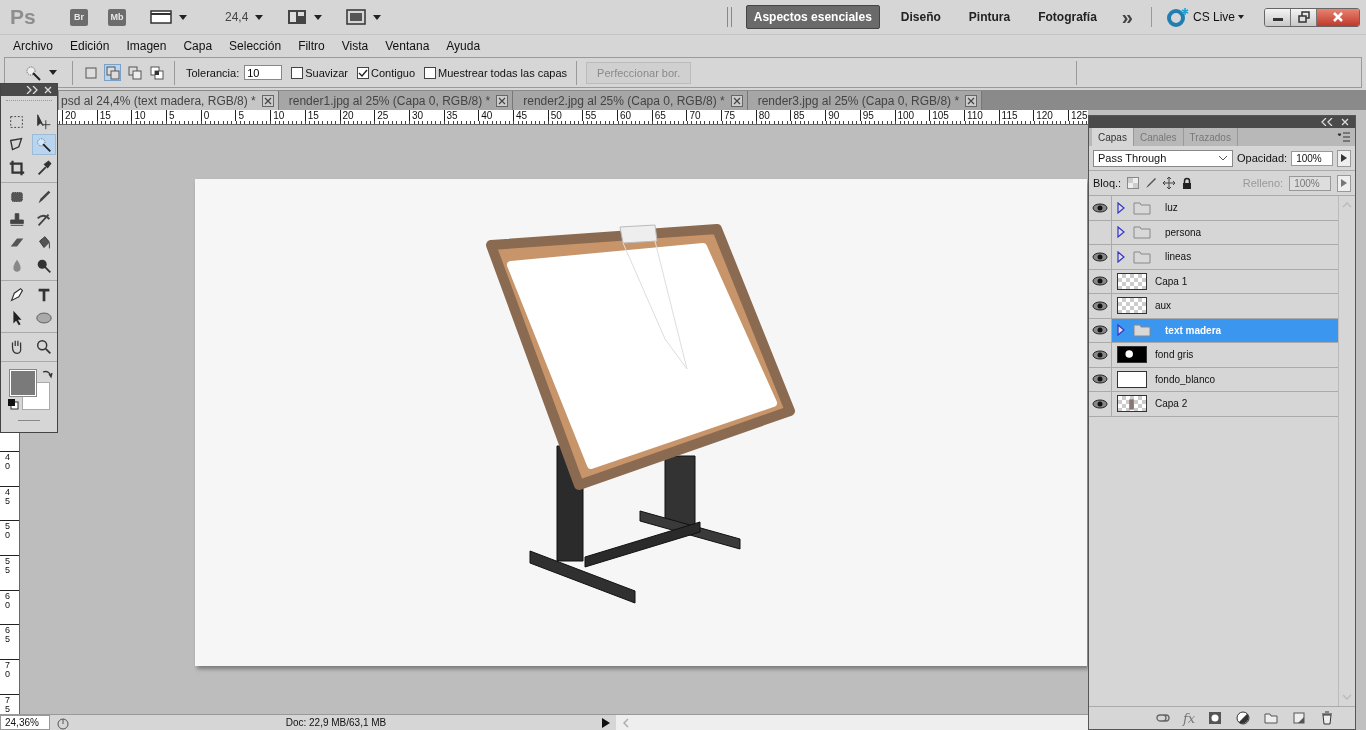  I want to click on selection-mode-button, so click(156, 72).